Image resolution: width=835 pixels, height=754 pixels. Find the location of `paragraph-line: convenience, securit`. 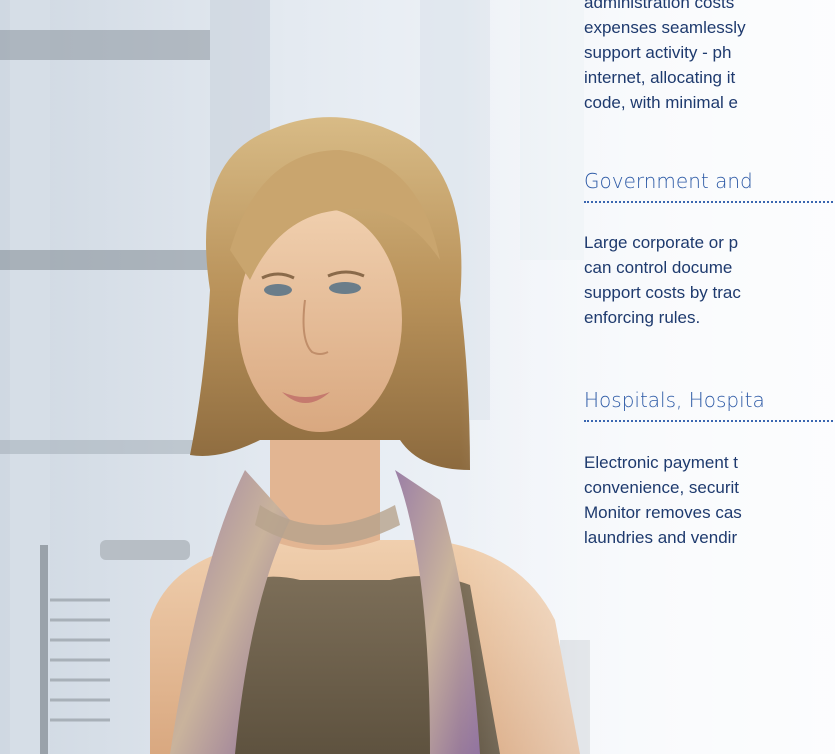

paragraph-line: convenience, securit is located at coordinates (661, 487).